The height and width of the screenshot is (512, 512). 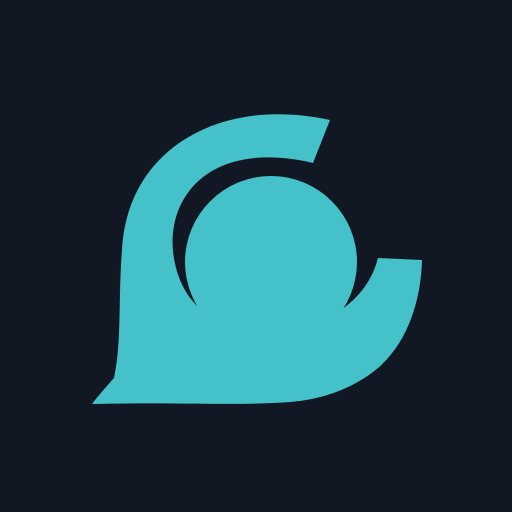 What do you see at coordinates (271, 262) in the screenshot?
I see `center-circle` at bounding box center [271, 262].